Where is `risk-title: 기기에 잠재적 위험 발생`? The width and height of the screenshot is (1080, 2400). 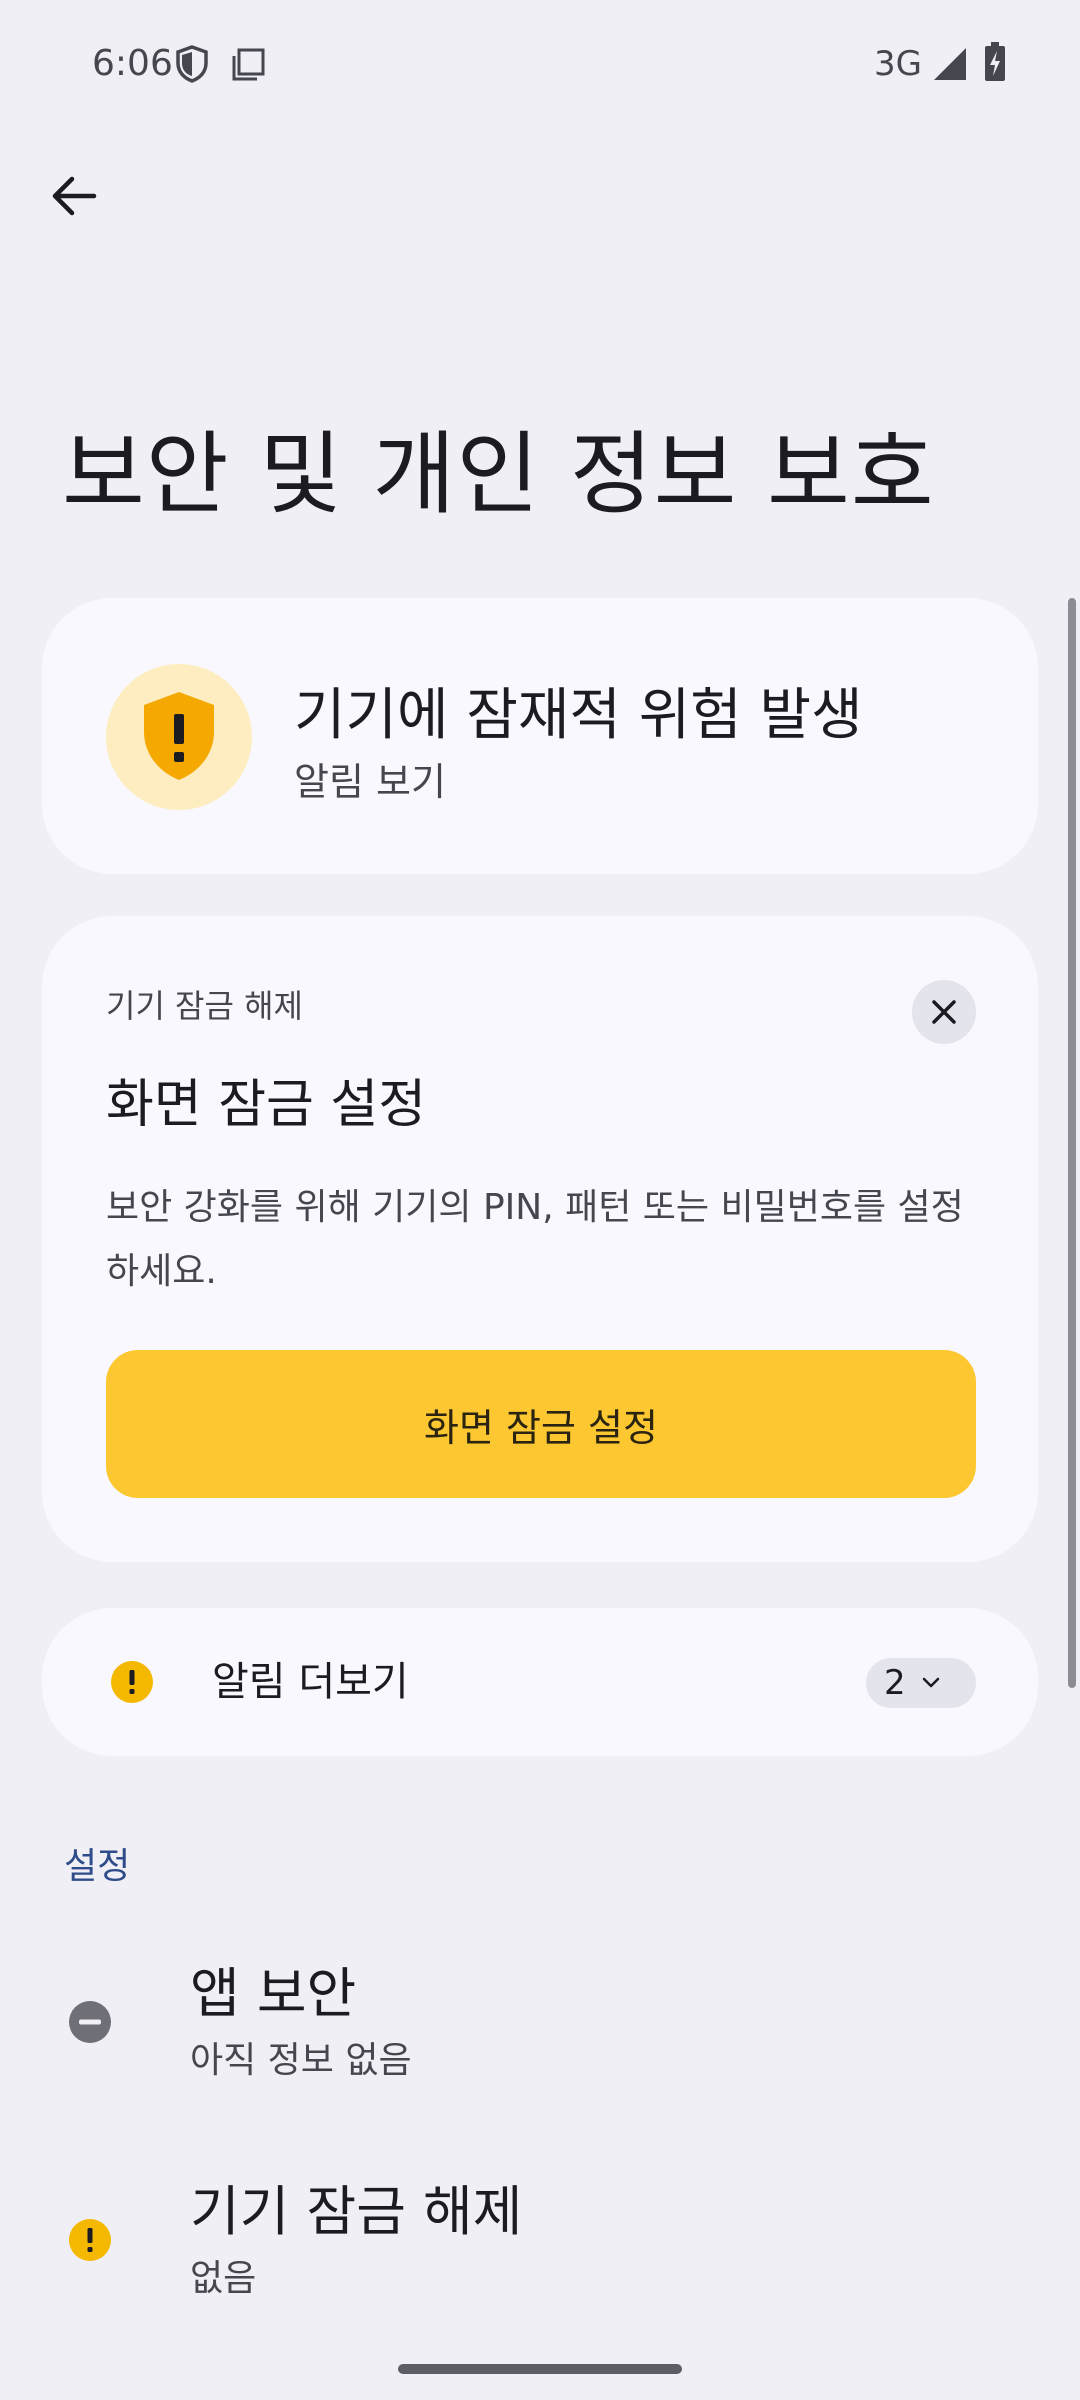 risk-title: 기기에 잠재적 위험 발생 is located at coordinates (578, 715).